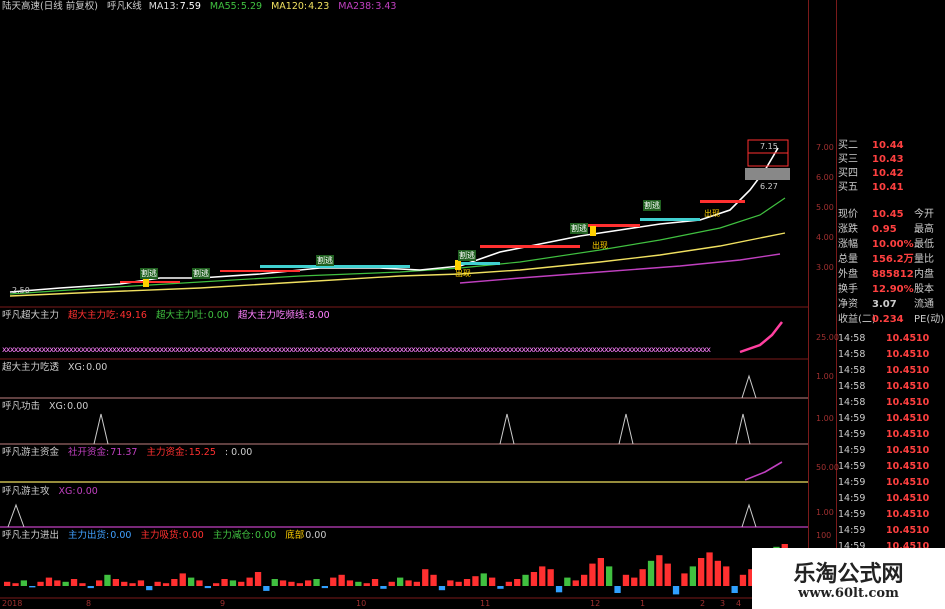 Image resolution: width=945 pixels, height=609 pixels. Describe the element at coordinates (58, 406) in the screenshot. I see `panel3-l1: XG:` at that location.